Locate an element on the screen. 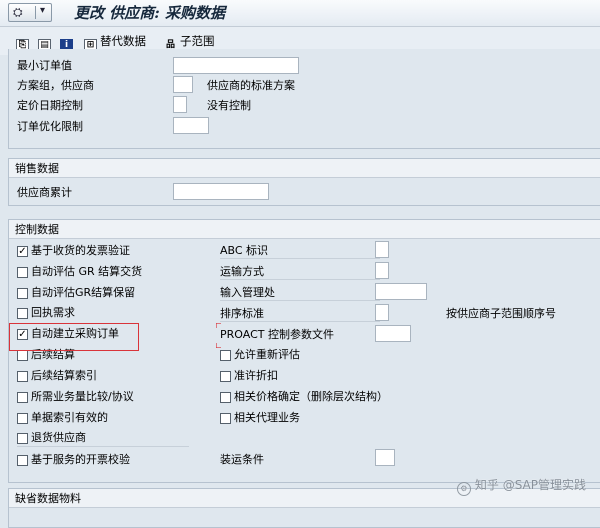  pricing-date-control-input is located at coordinates (180, 104).